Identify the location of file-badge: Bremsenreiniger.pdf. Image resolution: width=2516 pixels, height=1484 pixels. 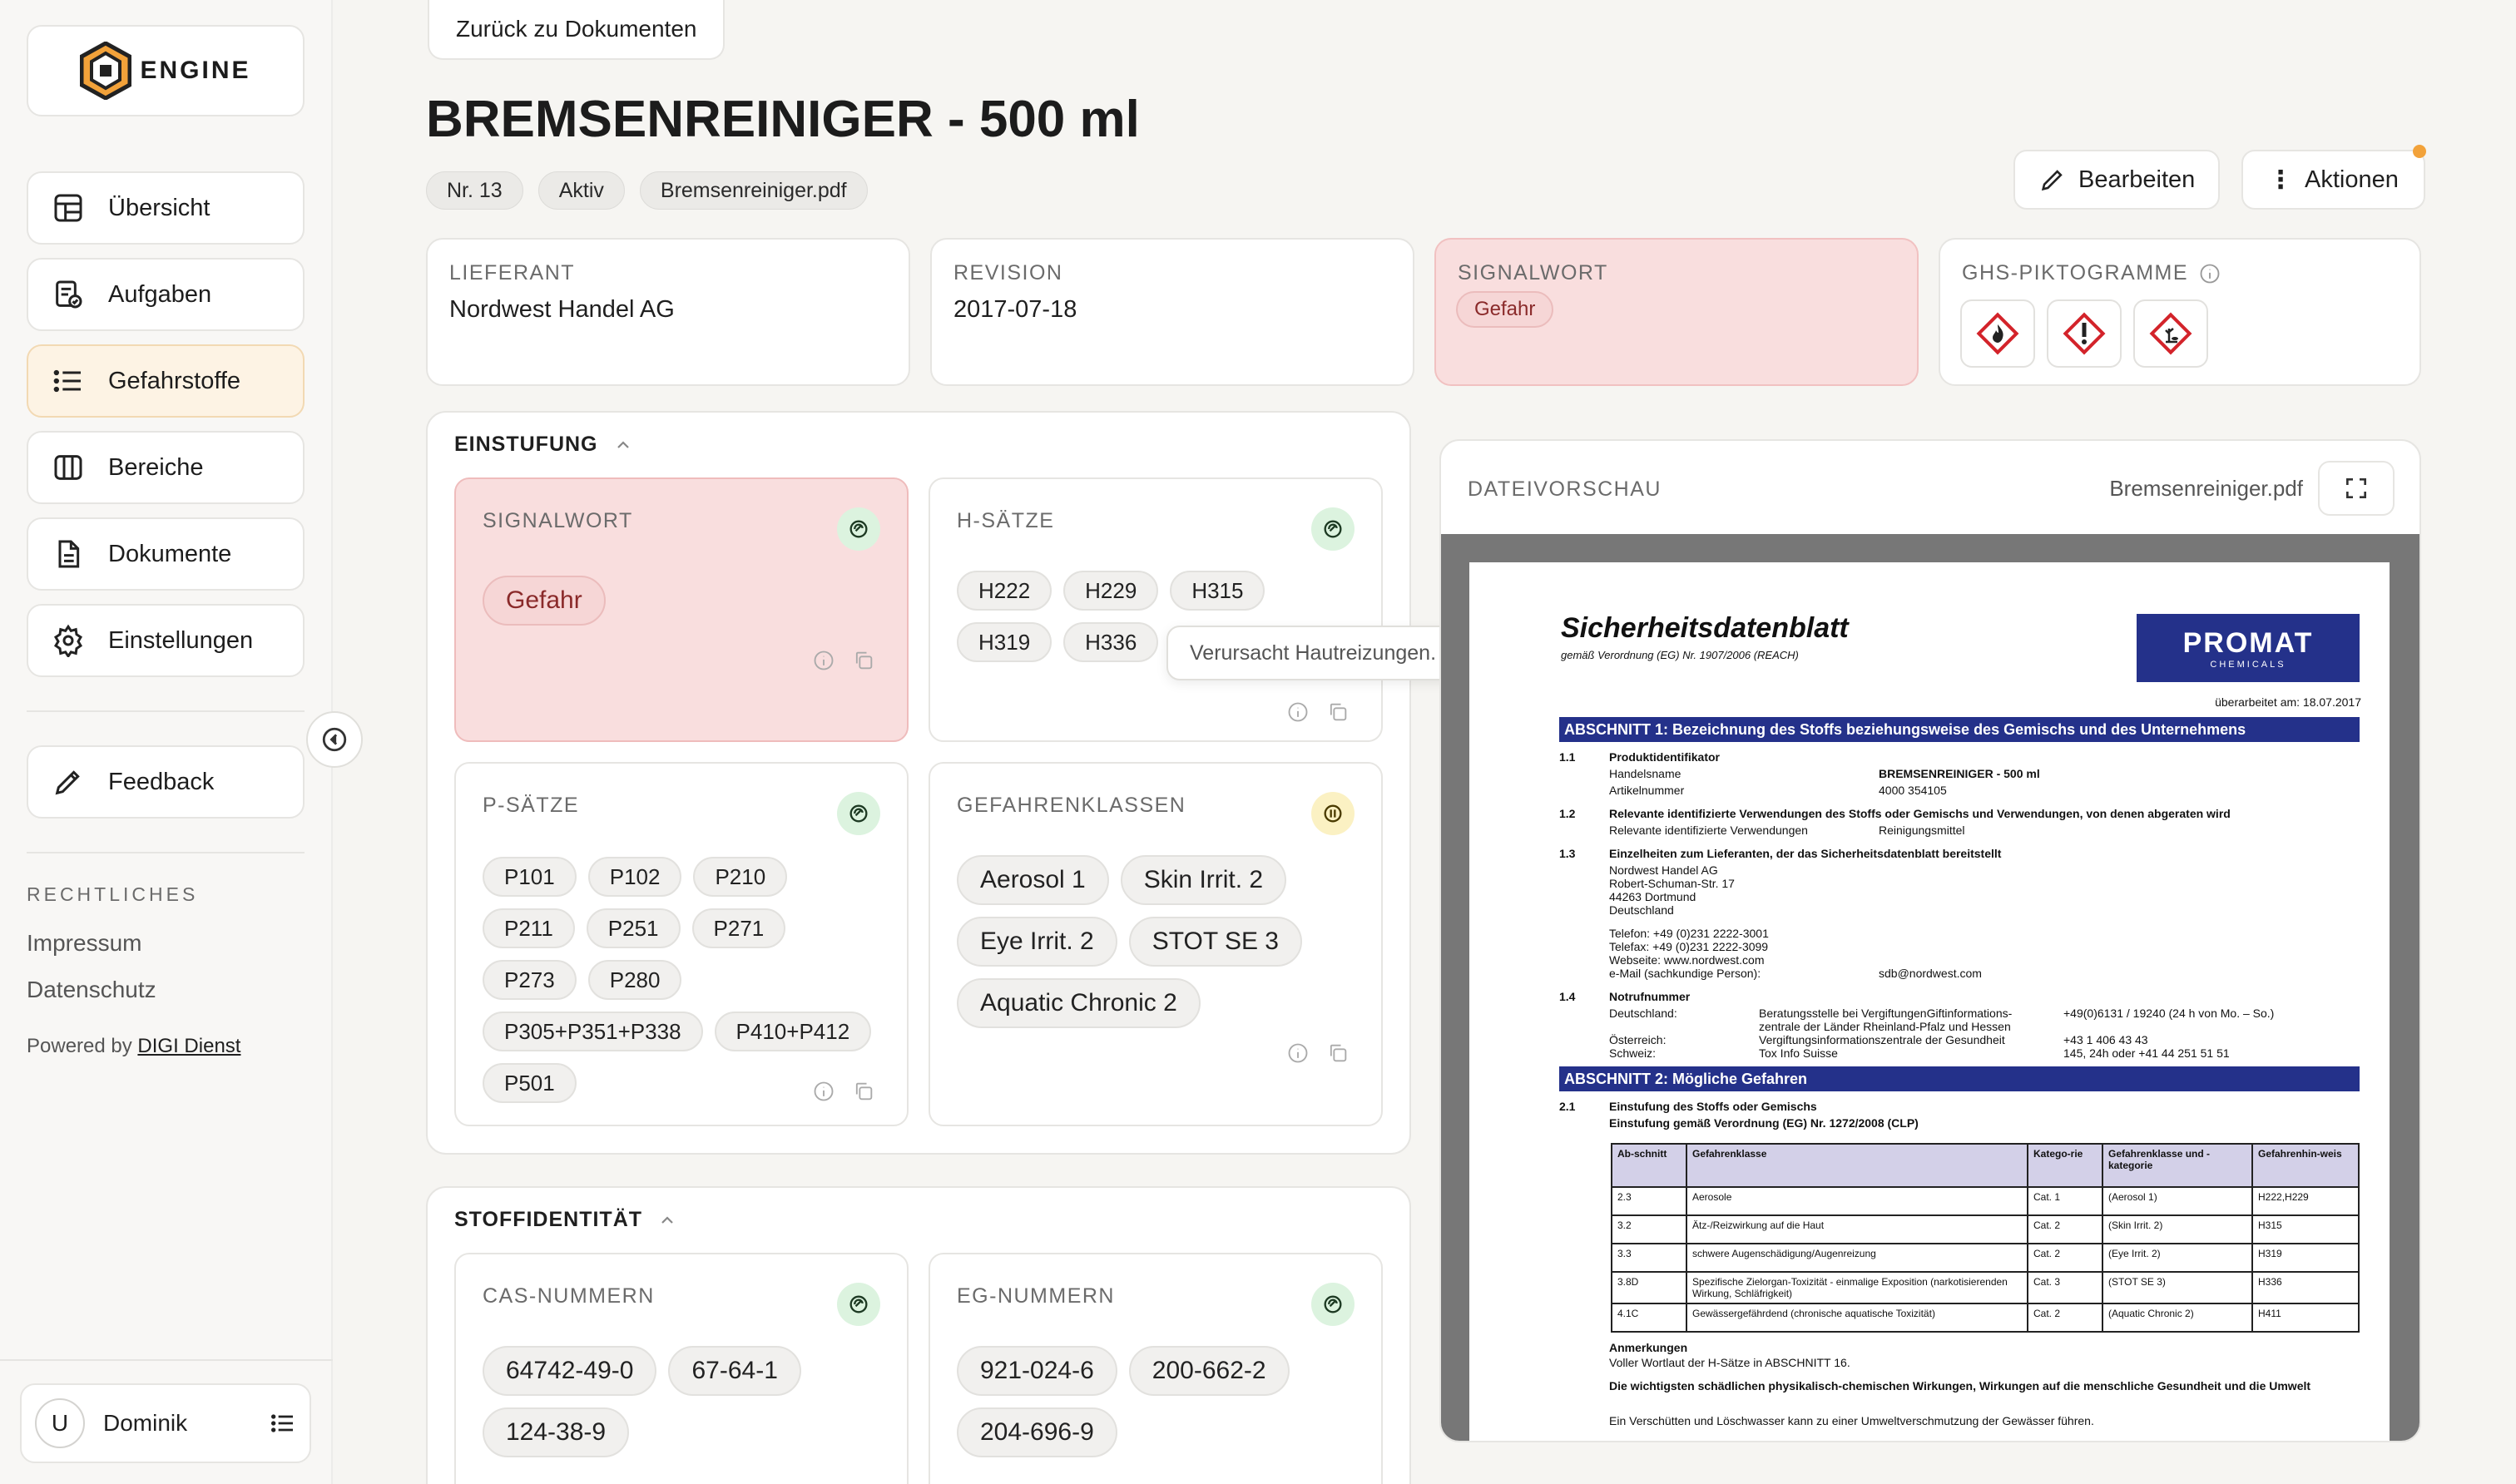
(754, 190).